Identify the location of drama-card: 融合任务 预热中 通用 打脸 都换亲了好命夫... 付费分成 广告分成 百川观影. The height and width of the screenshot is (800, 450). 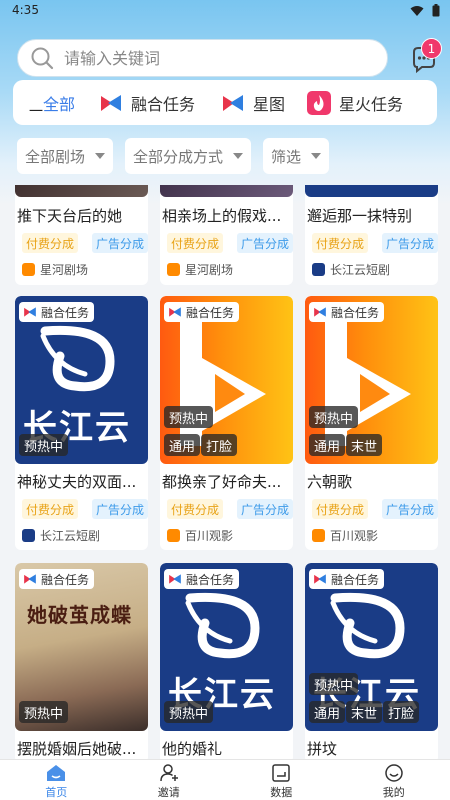
(226, 423).